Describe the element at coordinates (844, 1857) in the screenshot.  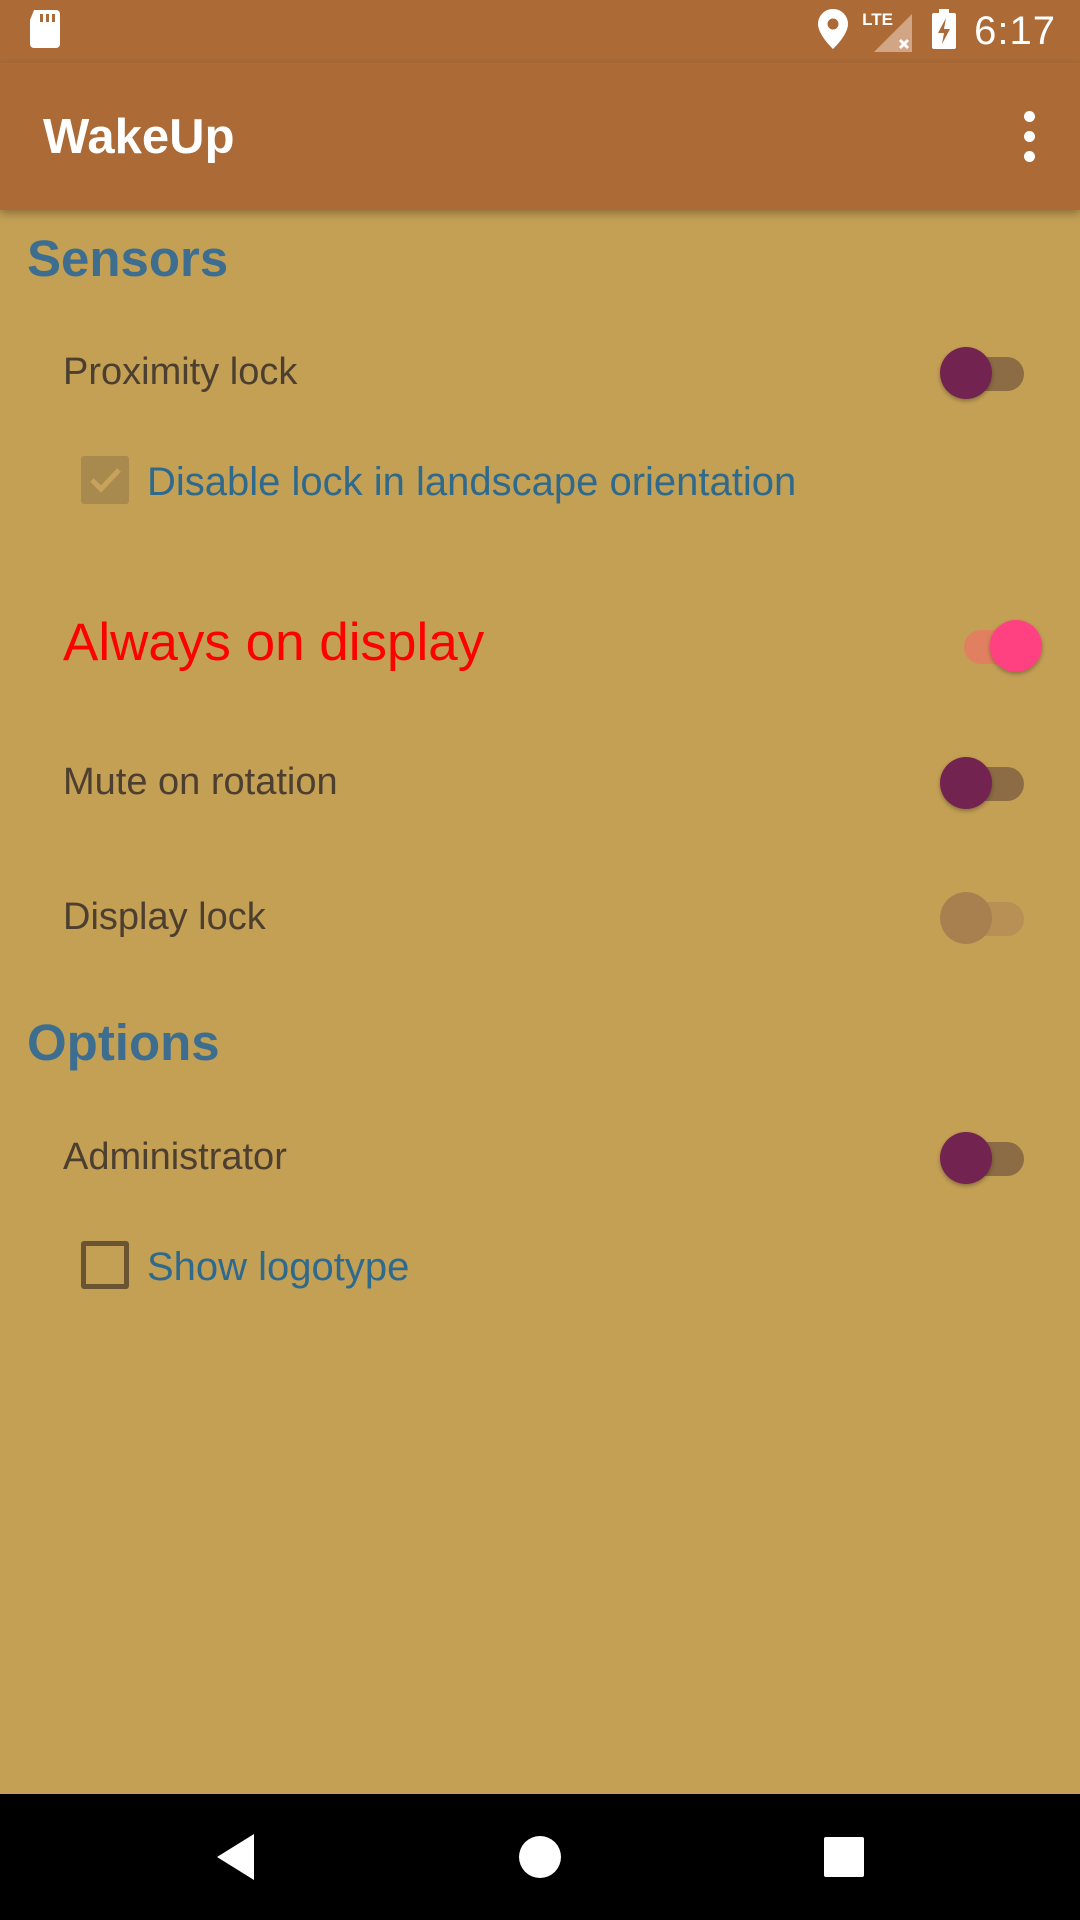
I see `recents-square-icon` at that location.